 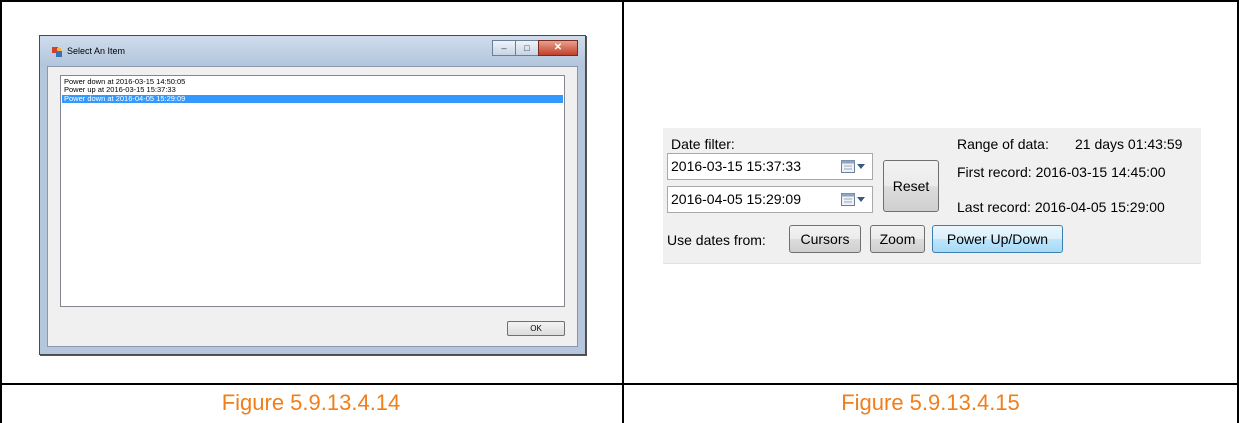 What do you see at coordinates (619, 384) in the screenshot?
I see `table-border-row` at bounding box center [619, 384].